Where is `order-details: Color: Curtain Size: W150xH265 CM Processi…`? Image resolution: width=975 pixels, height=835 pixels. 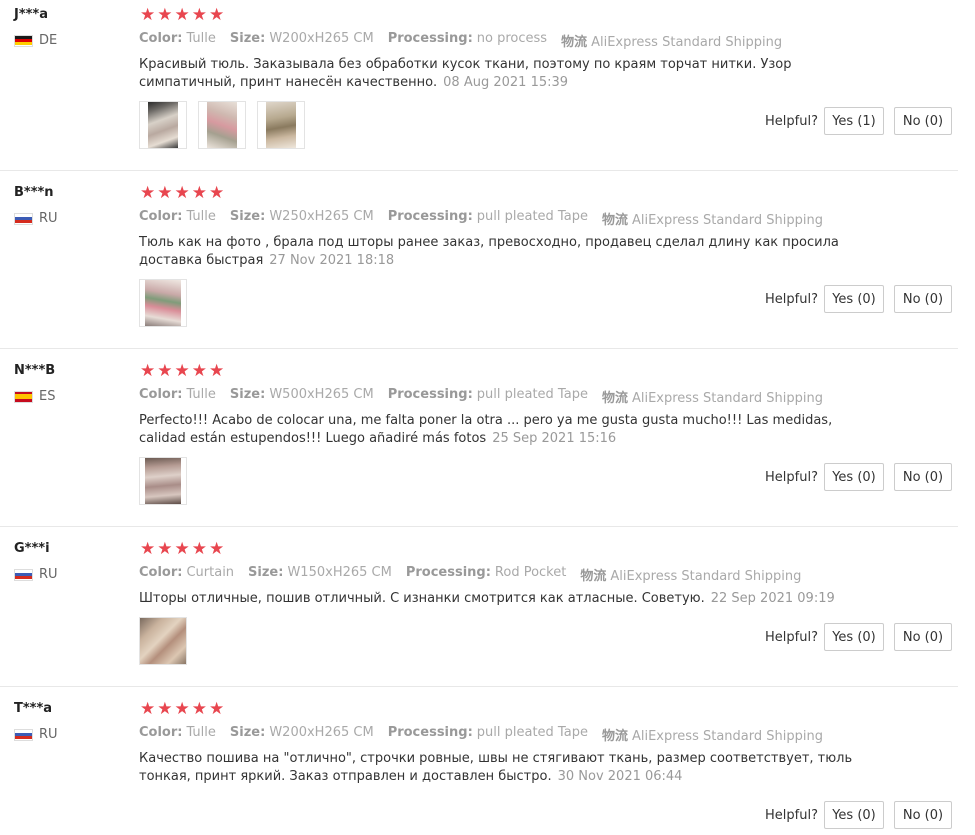
order-details: Color: Curtain Size: W150xH265 CM Processi… is located at coordinates (470, 574).